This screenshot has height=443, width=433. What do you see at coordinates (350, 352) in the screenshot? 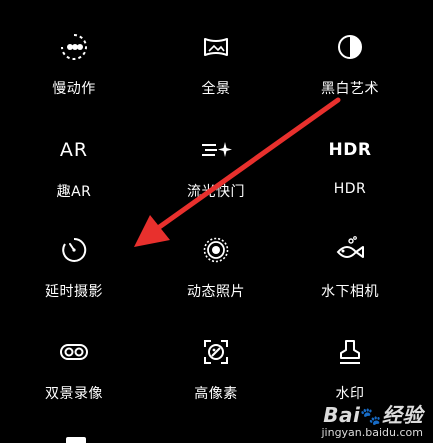
I see `stamp-icon` at bounding box center [350, 352].